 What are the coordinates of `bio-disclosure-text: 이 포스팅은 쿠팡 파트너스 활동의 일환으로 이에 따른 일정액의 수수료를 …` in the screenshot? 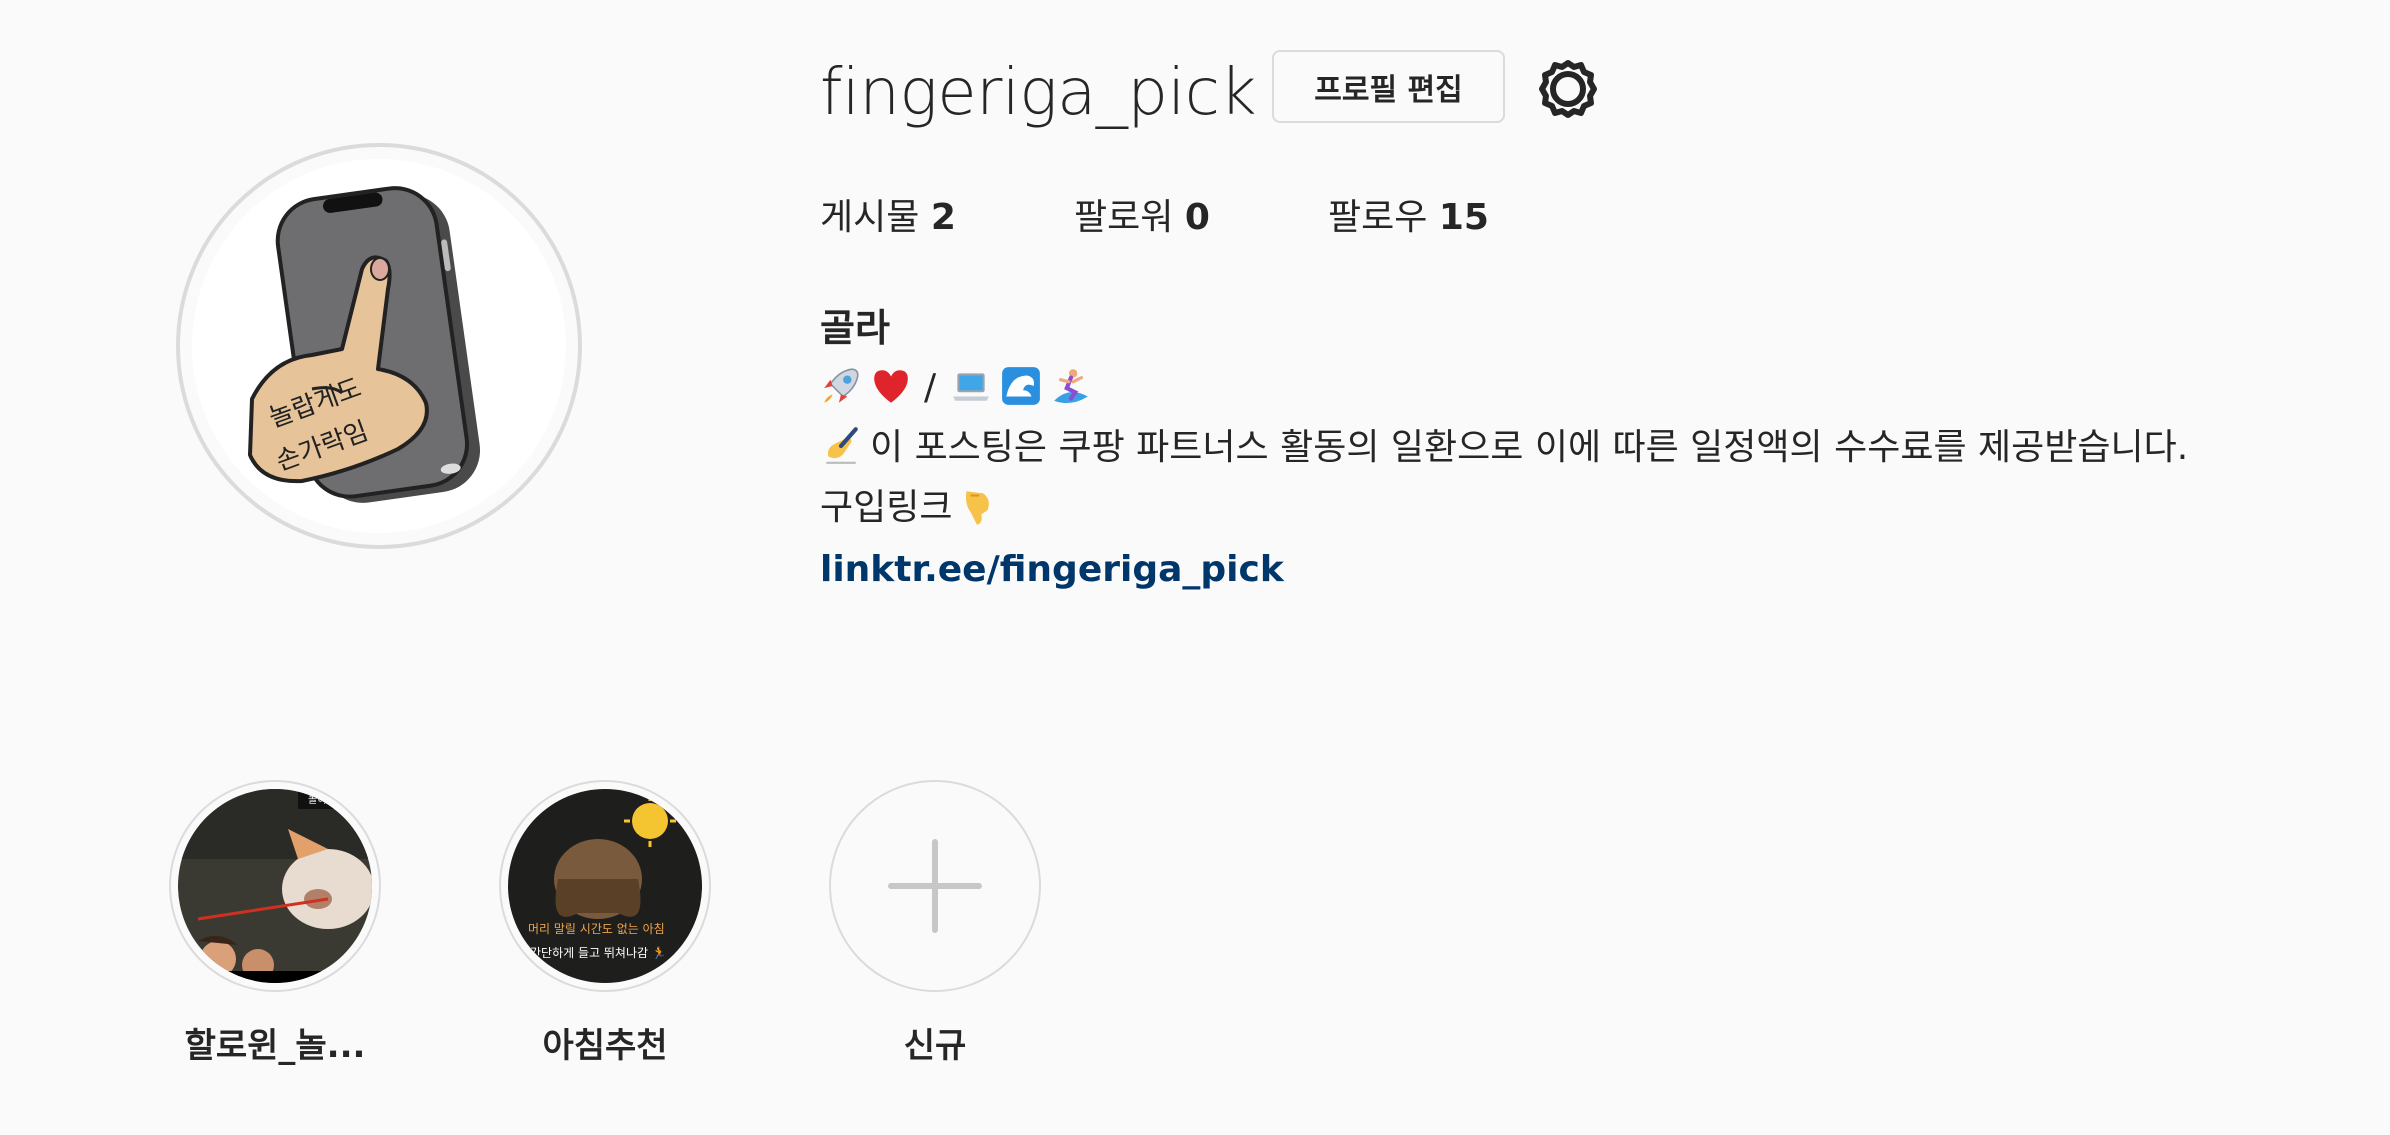 It's located at (1529, 447).